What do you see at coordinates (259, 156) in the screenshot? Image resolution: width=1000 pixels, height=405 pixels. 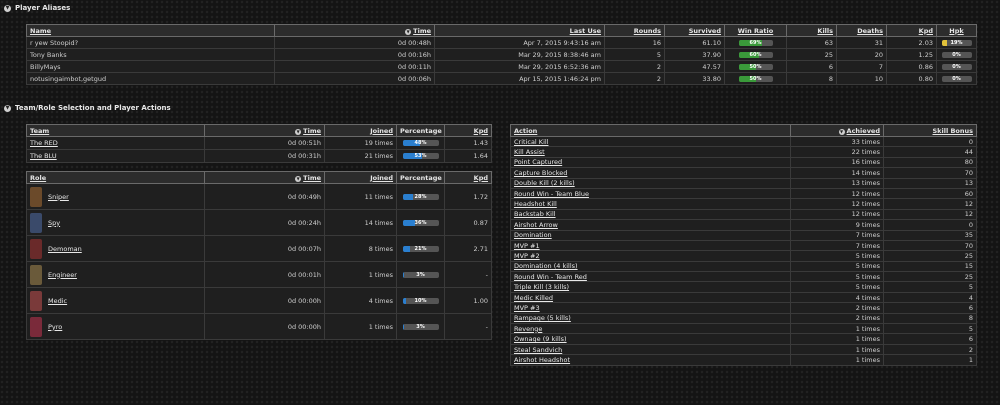 I see `table-row: The BLU 0d 00:31h 21 times 53% 1.64` at bounding box center [259, 156].